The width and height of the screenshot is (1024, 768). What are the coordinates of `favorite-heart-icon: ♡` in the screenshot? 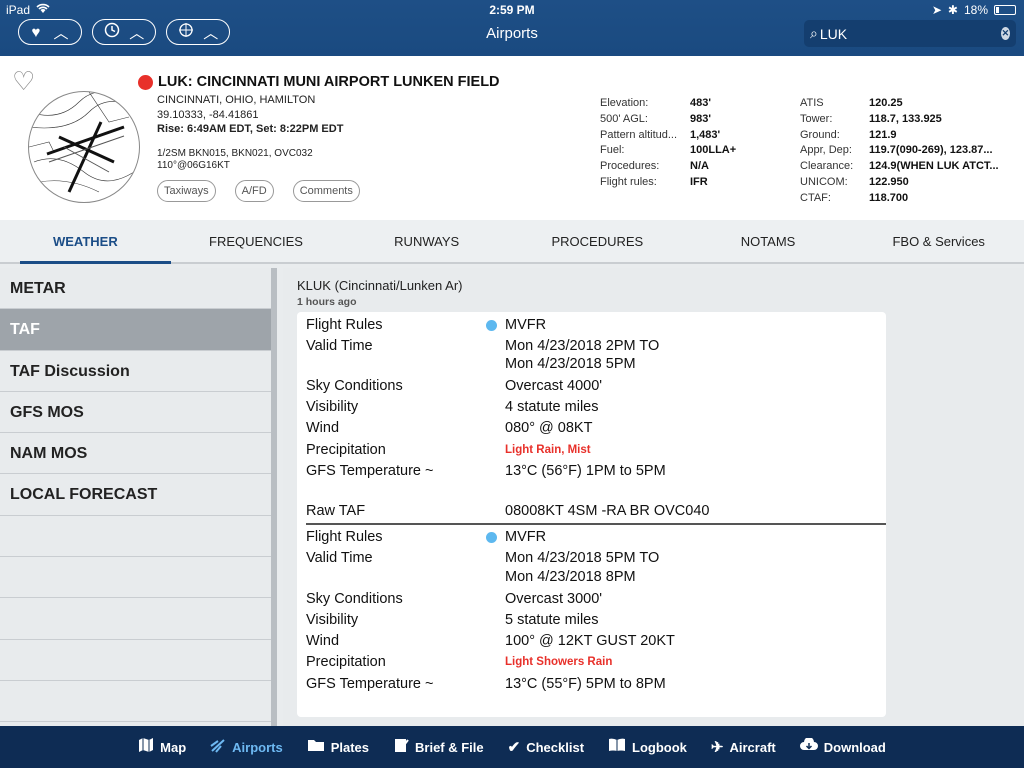 It's located at (23, 81).